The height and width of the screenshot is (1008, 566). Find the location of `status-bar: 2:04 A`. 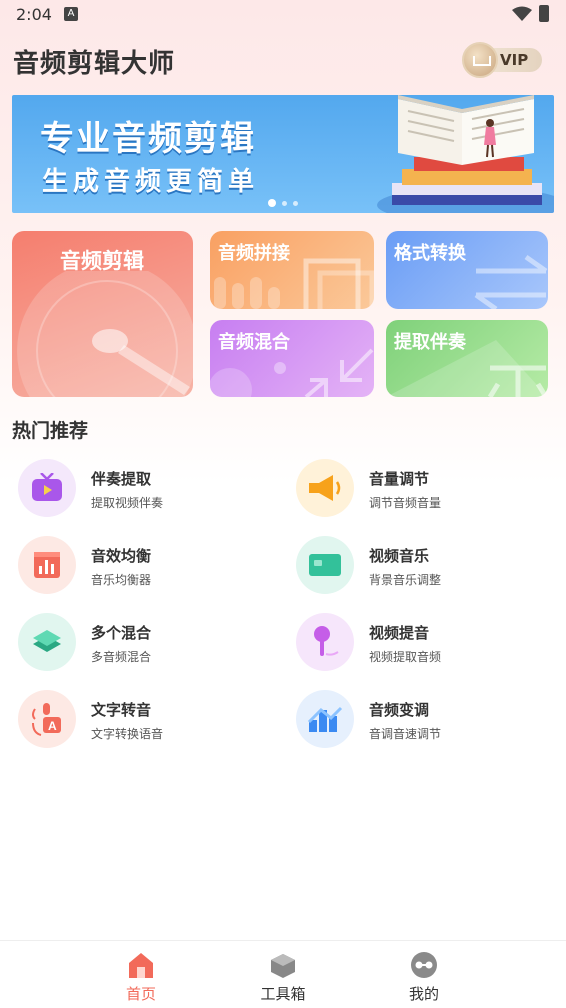

status-bar: 2:04 A is located at coordinates (283, 15).